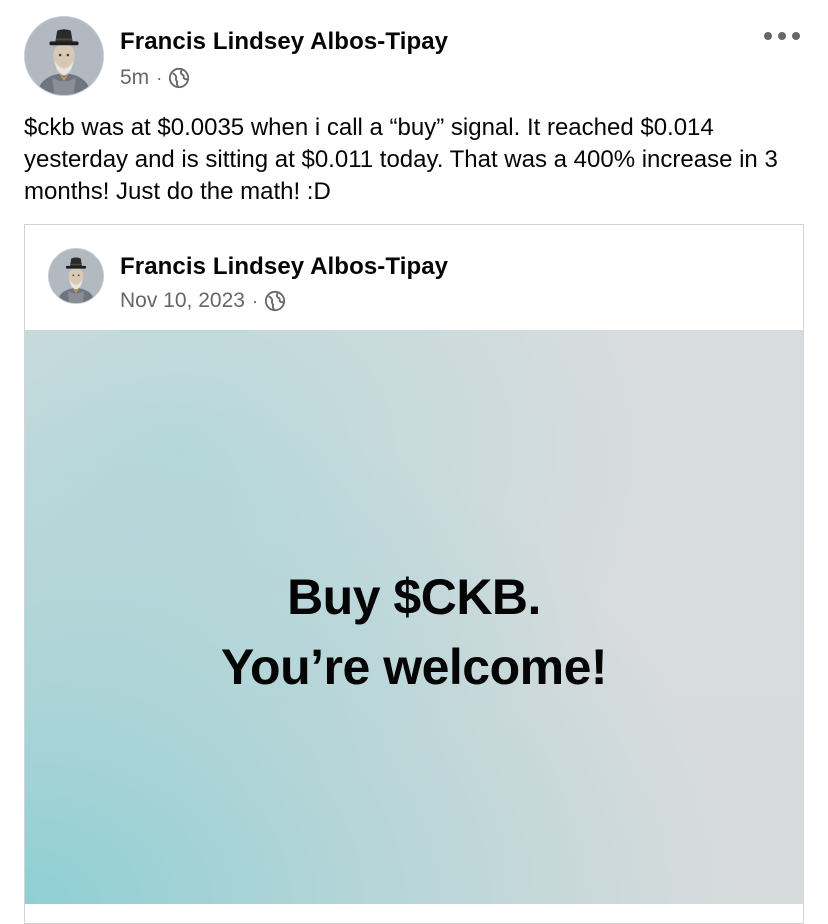  I want to click on author-avatar, so click(64, 56).